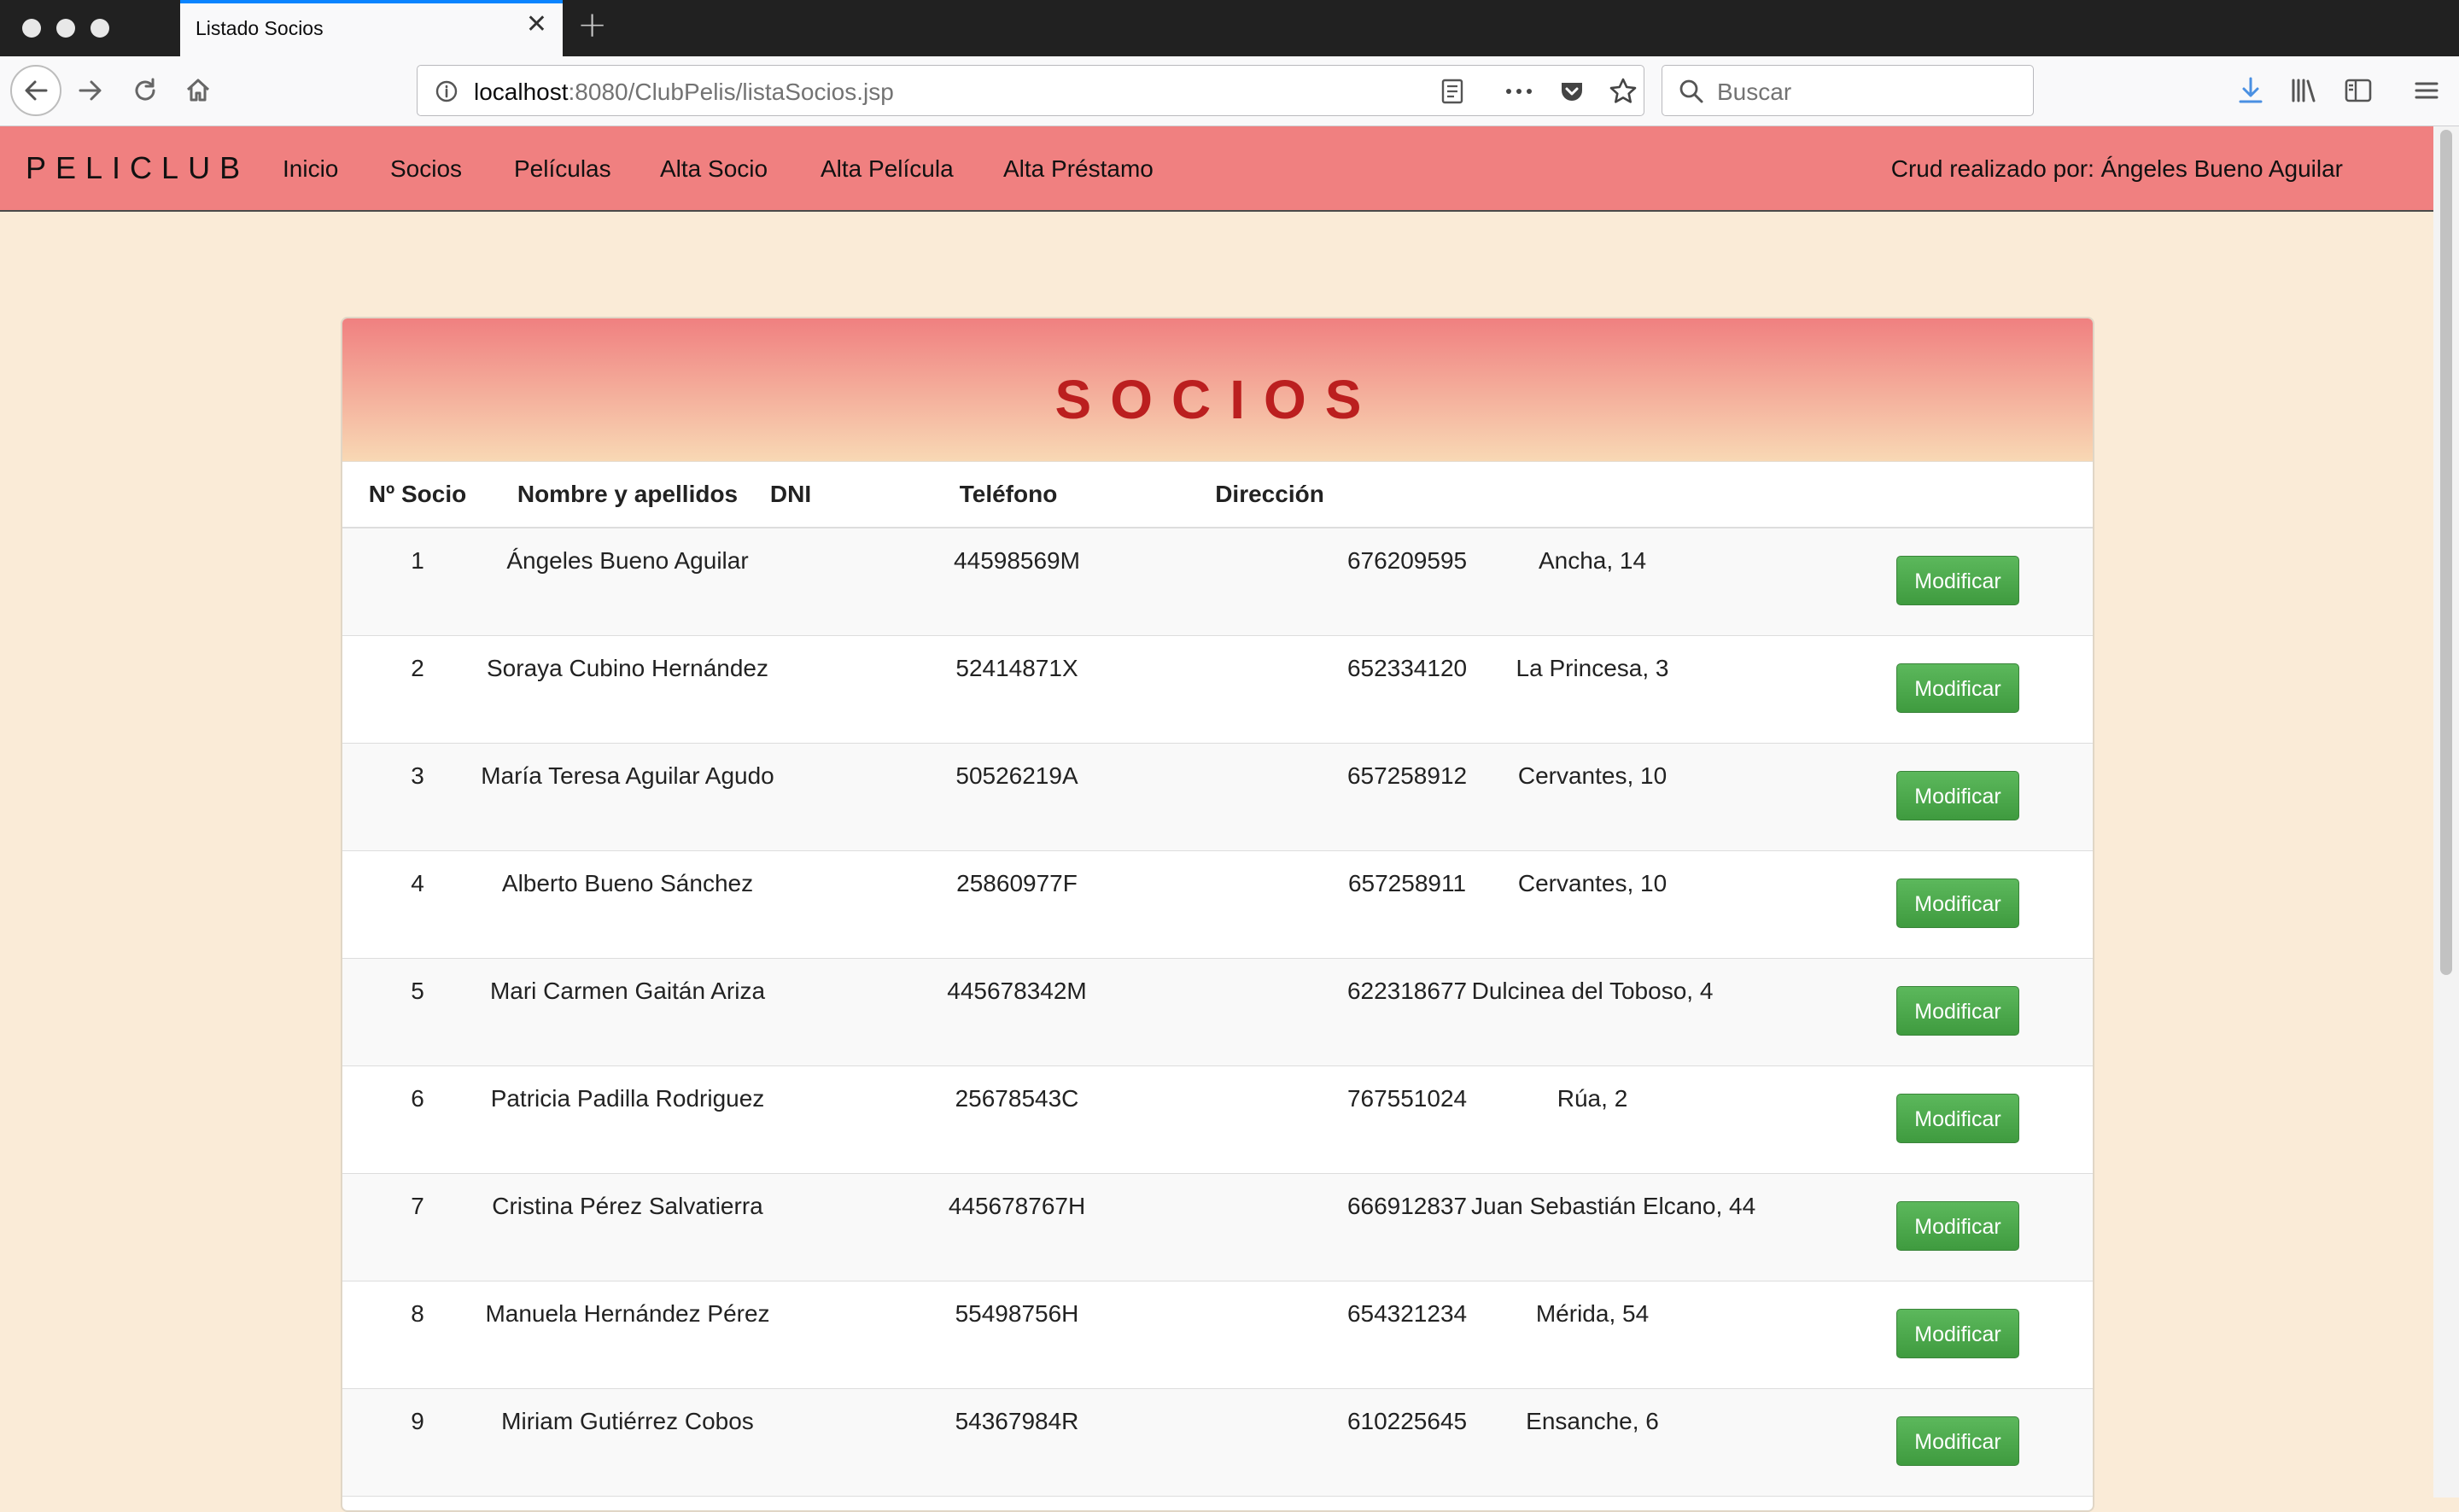 Image resolution: width=2459 pixels, height=1512 pixels. What do you see at coordinates (1504, 1442) in the screenshot?
I see `cell-phone: 610225645` at bounding box center [1504, 1442].